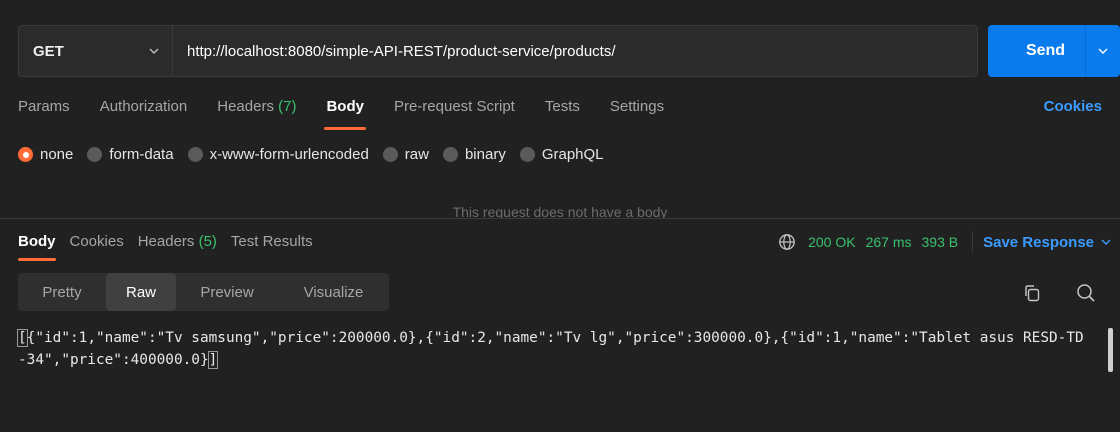  I want to click on response-size: 393 B, so click(940, 242).